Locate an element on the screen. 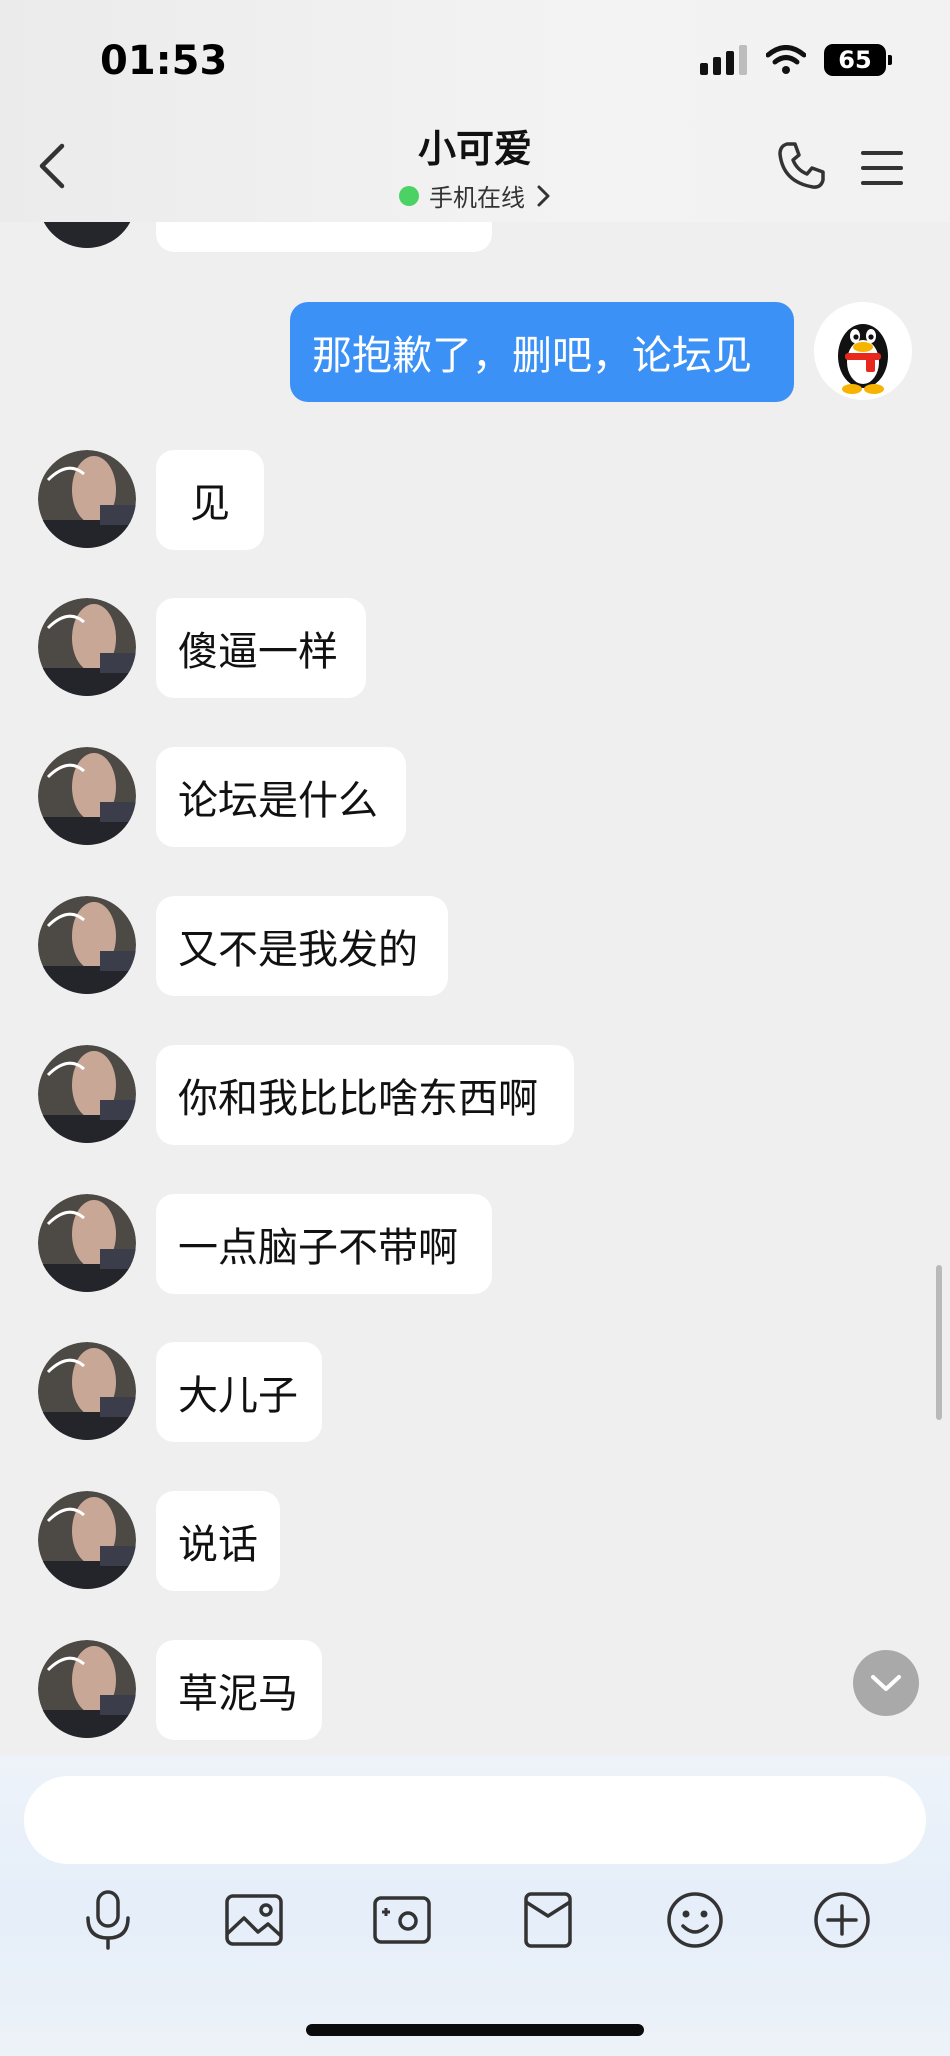 This screenshot has width=950, height=2056. self-avatar is located at coordinates (863, 351).